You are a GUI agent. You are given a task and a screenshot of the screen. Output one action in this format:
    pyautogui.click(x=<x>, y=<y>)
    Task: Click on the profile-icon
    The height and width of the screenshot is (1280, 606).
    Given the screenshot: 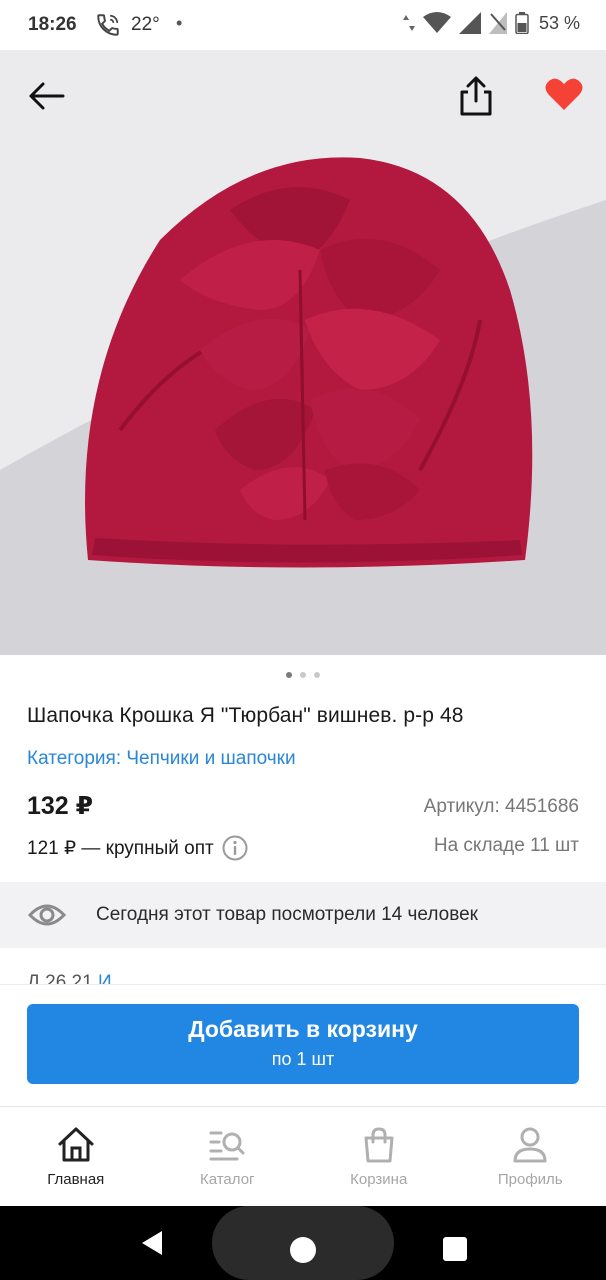 What is the action you would take?
    pyautogui.click(x=530, y=1145)
    